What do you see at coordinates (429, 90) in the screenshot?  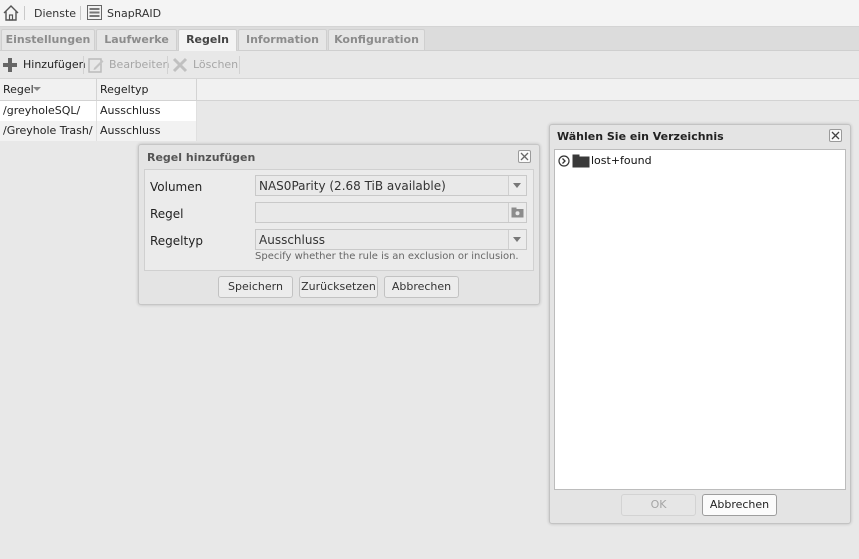 I see `grid-header: Regel Regeltyp` at bounding box center [429, 90].